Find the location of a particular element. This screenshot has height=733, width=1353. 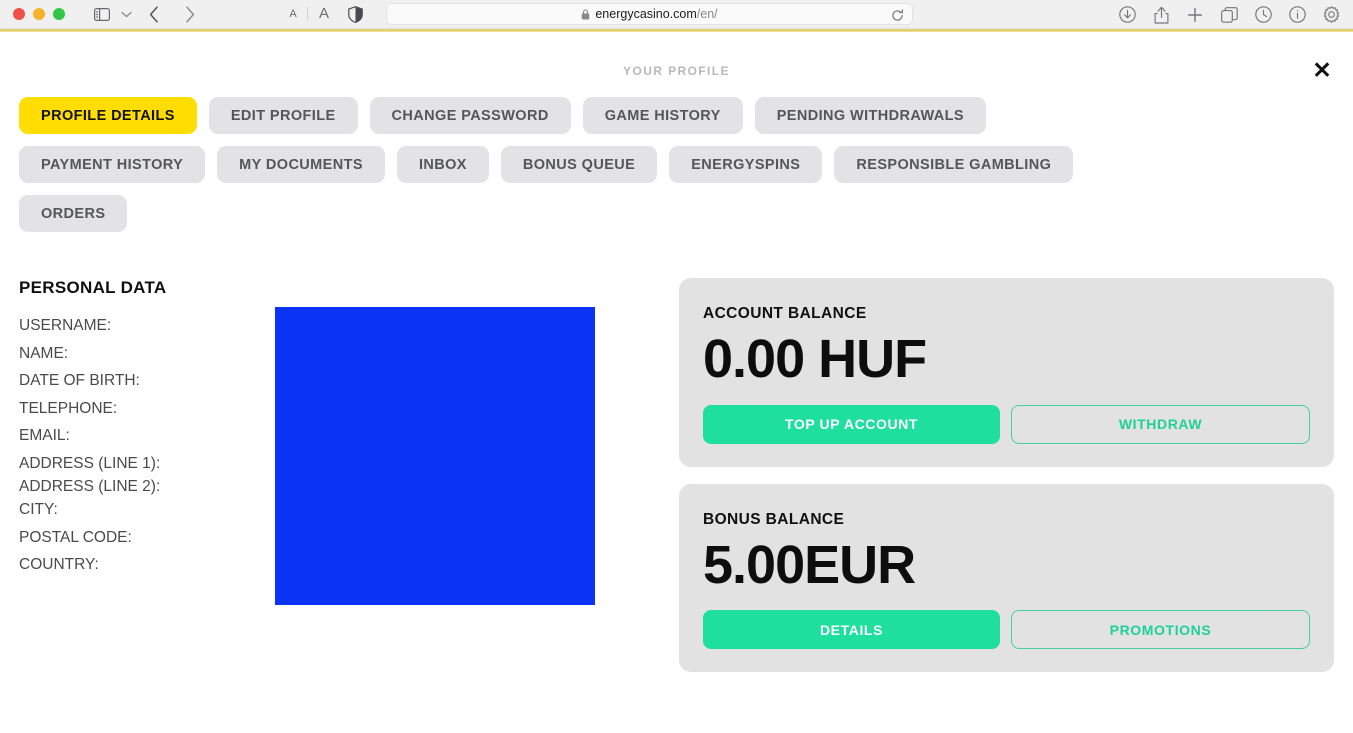

address-bar: energycasino.com/en/ is located at coordinates (649, 14).